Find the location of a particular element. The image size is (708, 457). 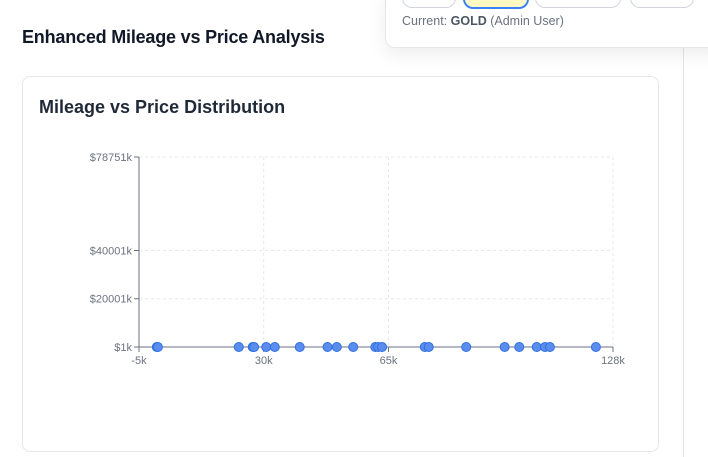

y-tick-label: $78751k is located at coordinates (111, 158).